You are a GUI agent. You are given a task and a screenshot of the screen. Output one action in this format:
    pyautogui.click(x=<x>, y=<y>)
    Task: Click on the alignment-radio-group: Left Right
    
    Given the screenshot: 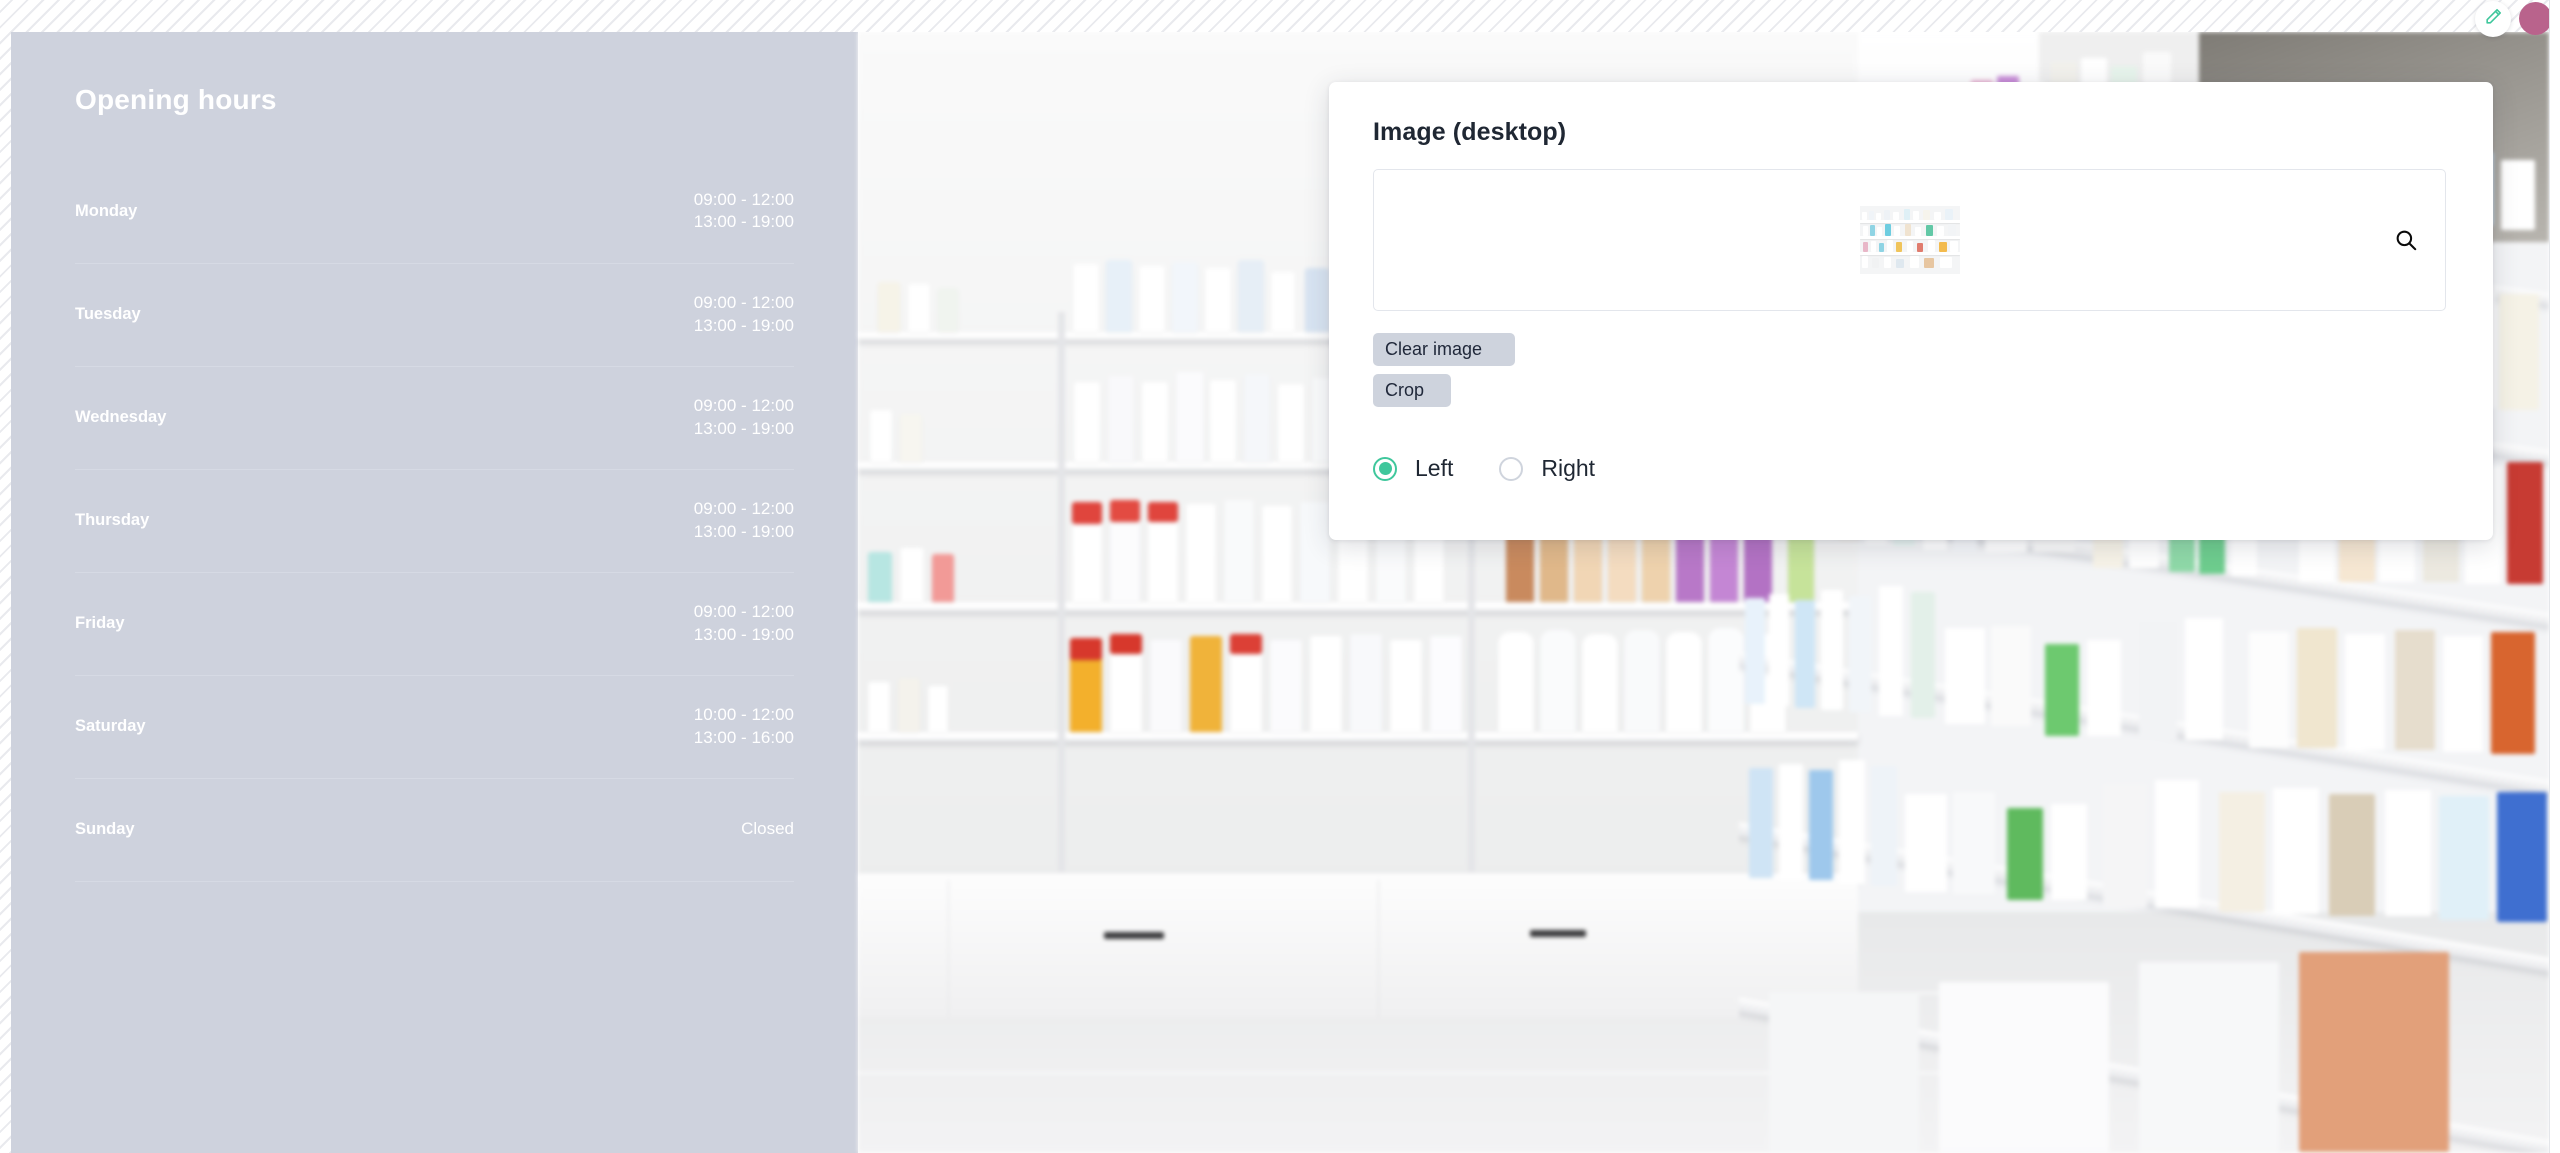 What is the action you would take?
    pyautogui.click(x=1507, y=468)
    